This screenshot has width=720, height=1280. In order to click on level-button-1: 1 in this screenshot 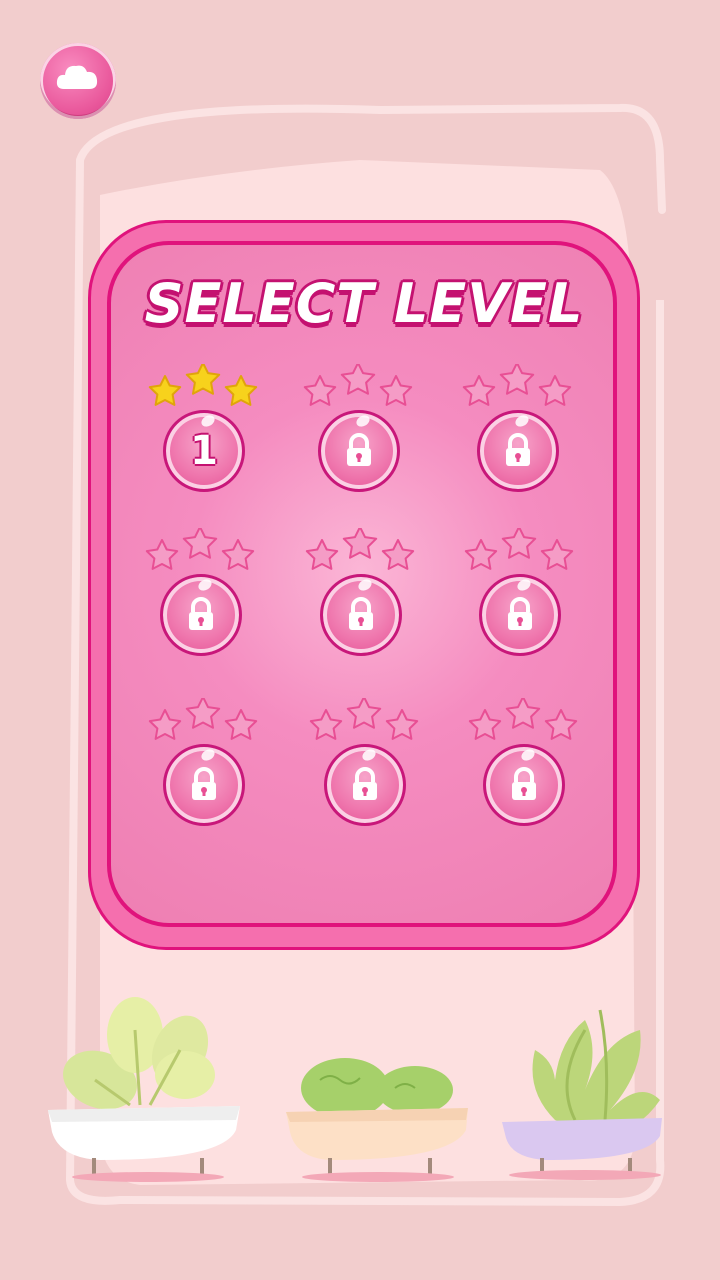, I will do `click(206, 429)`.